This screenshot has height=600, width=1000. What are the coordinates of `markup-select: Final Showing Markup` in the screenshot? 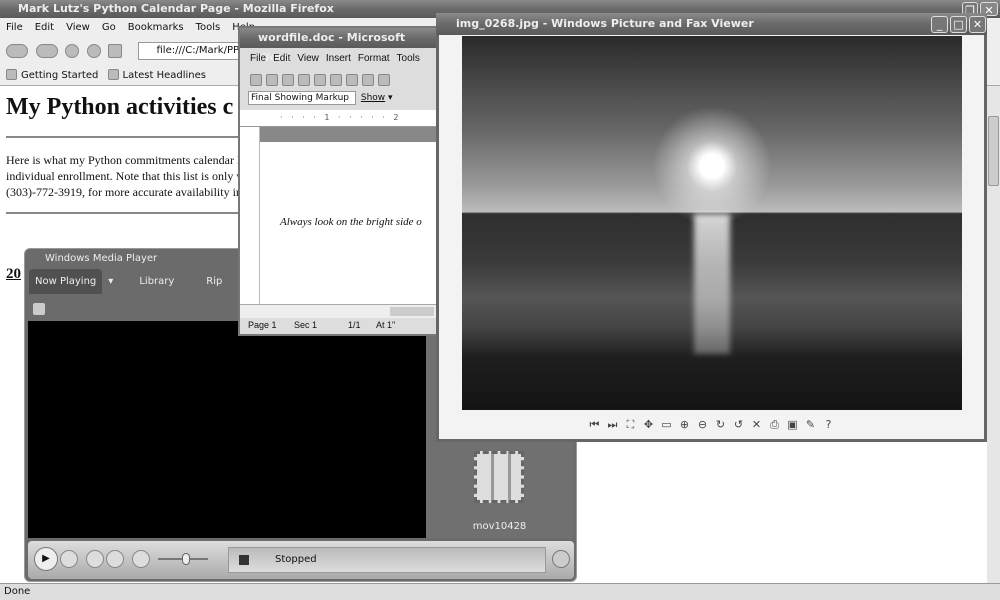 It's located at (302, 98).